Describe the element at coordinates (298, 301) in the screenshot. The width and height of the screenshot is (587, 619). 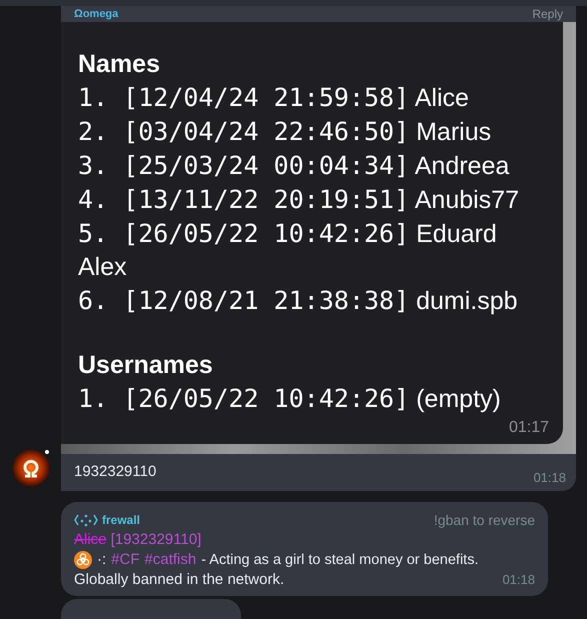
I see `entry-line: 6. [12/08/21 21:38:38] dumi.spb` at that location.